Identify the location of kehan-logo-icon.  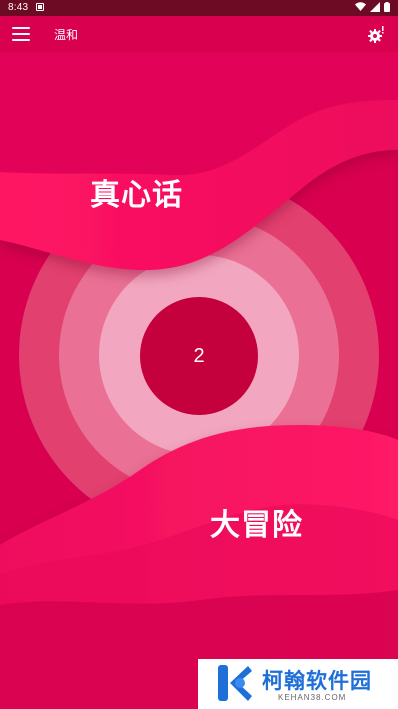
(235, 683).